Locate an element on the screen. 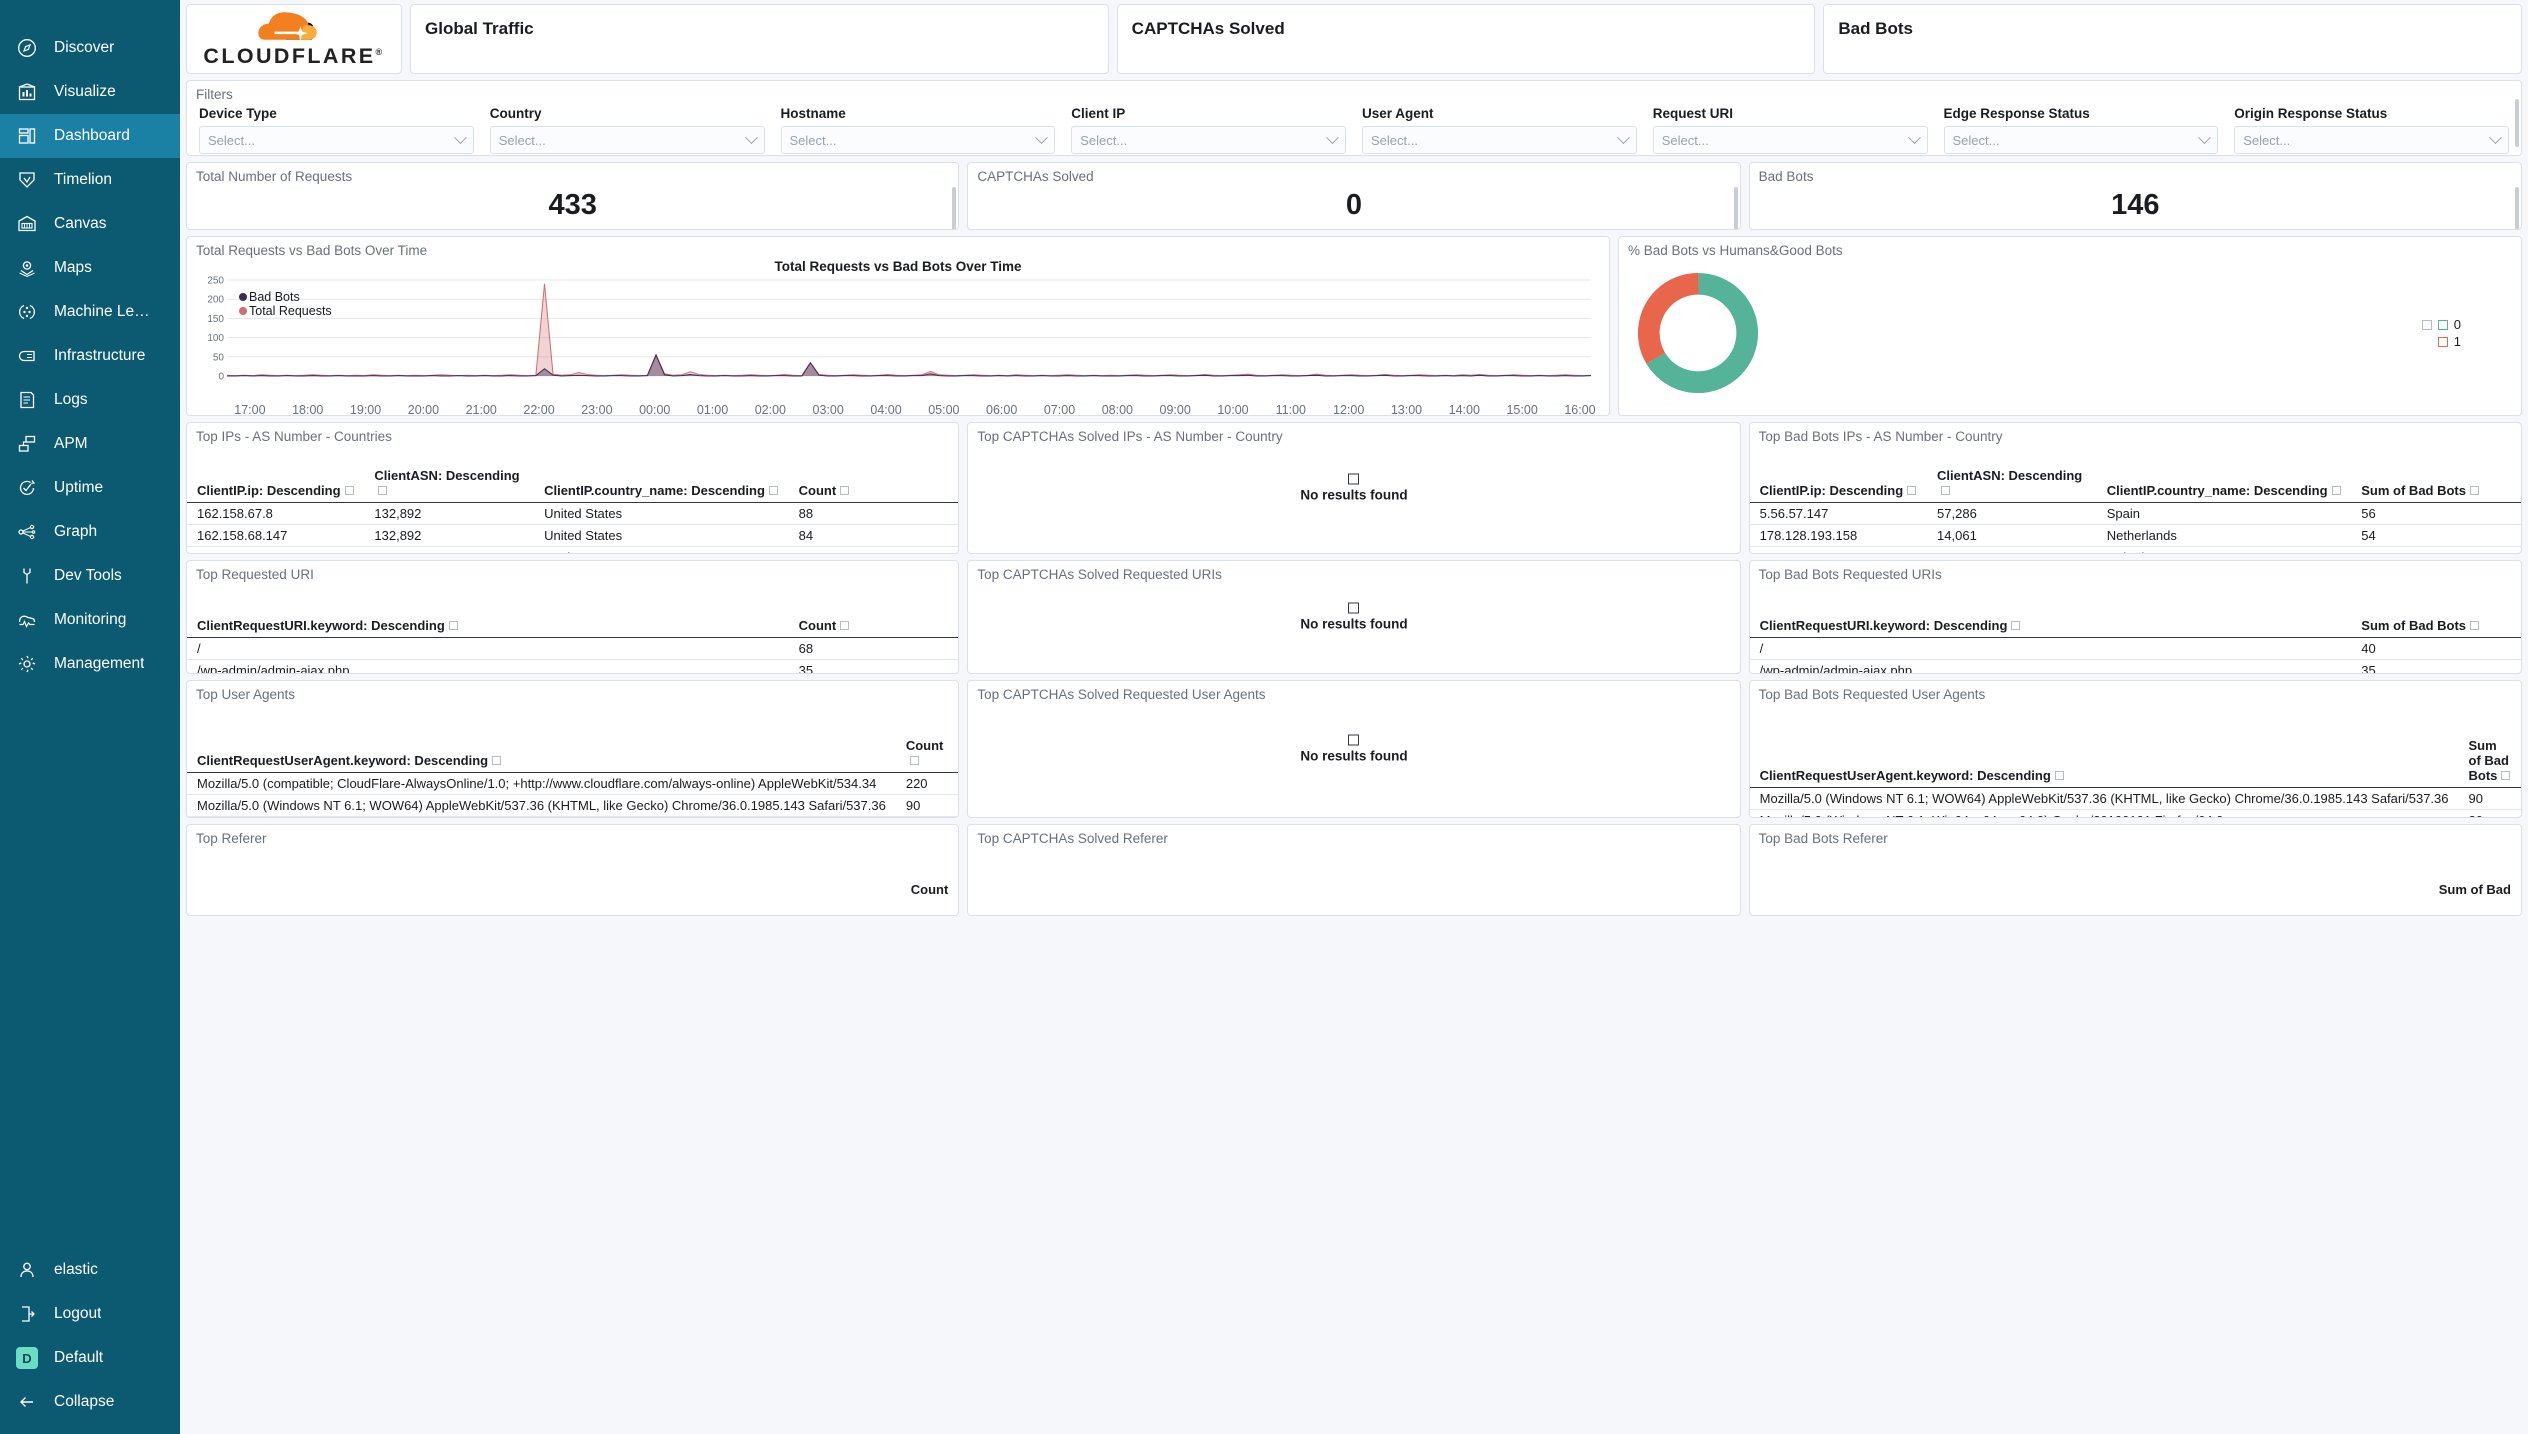 The image size is (2528, 1434). x-tick-label: 19:00 is located at coordinates (365, 409).